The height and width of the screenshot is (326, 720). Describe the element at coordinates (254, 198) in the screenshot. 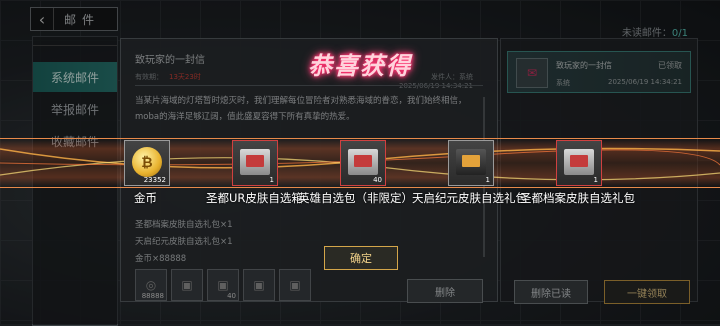

I see `reward-name: 圣都UR皮肤自选箱` at that location.